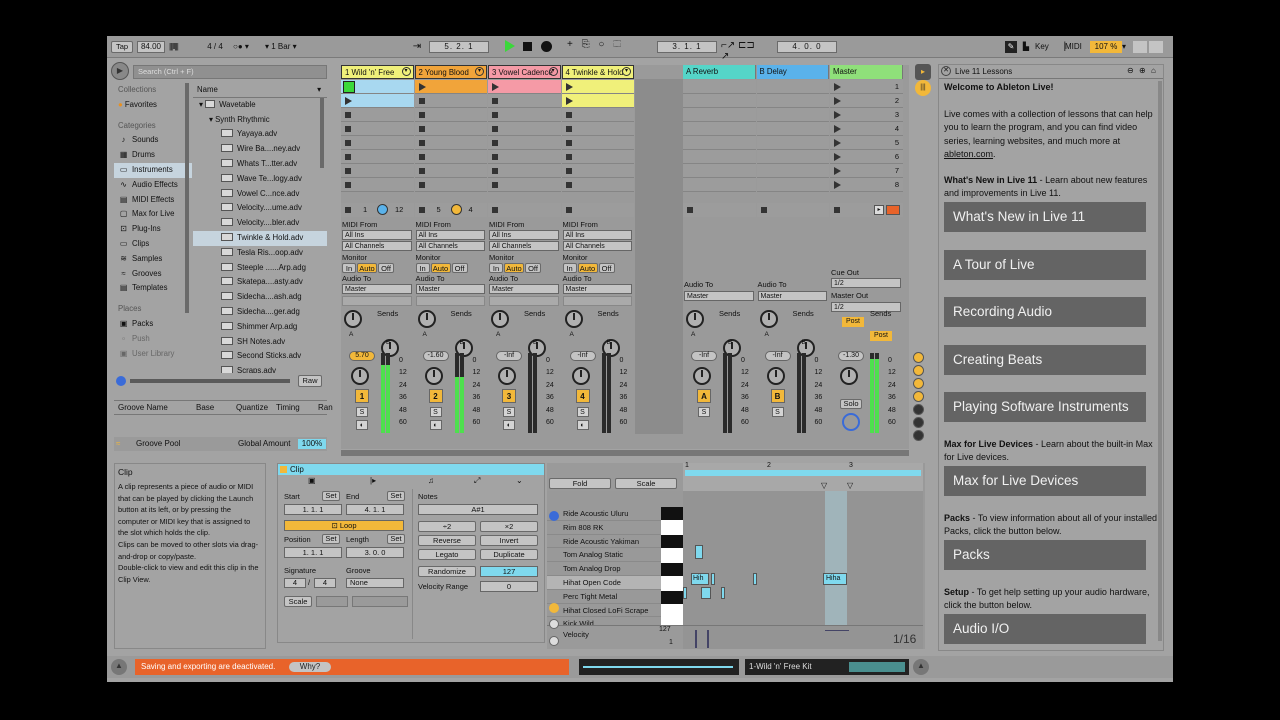 Image resolution: width=1280 pixels, height=720 pixels. What do you see at coordinates (918, 370) in the screenshot?
I see `sends-section-toggle-icon` at bounding box center [918, 370].